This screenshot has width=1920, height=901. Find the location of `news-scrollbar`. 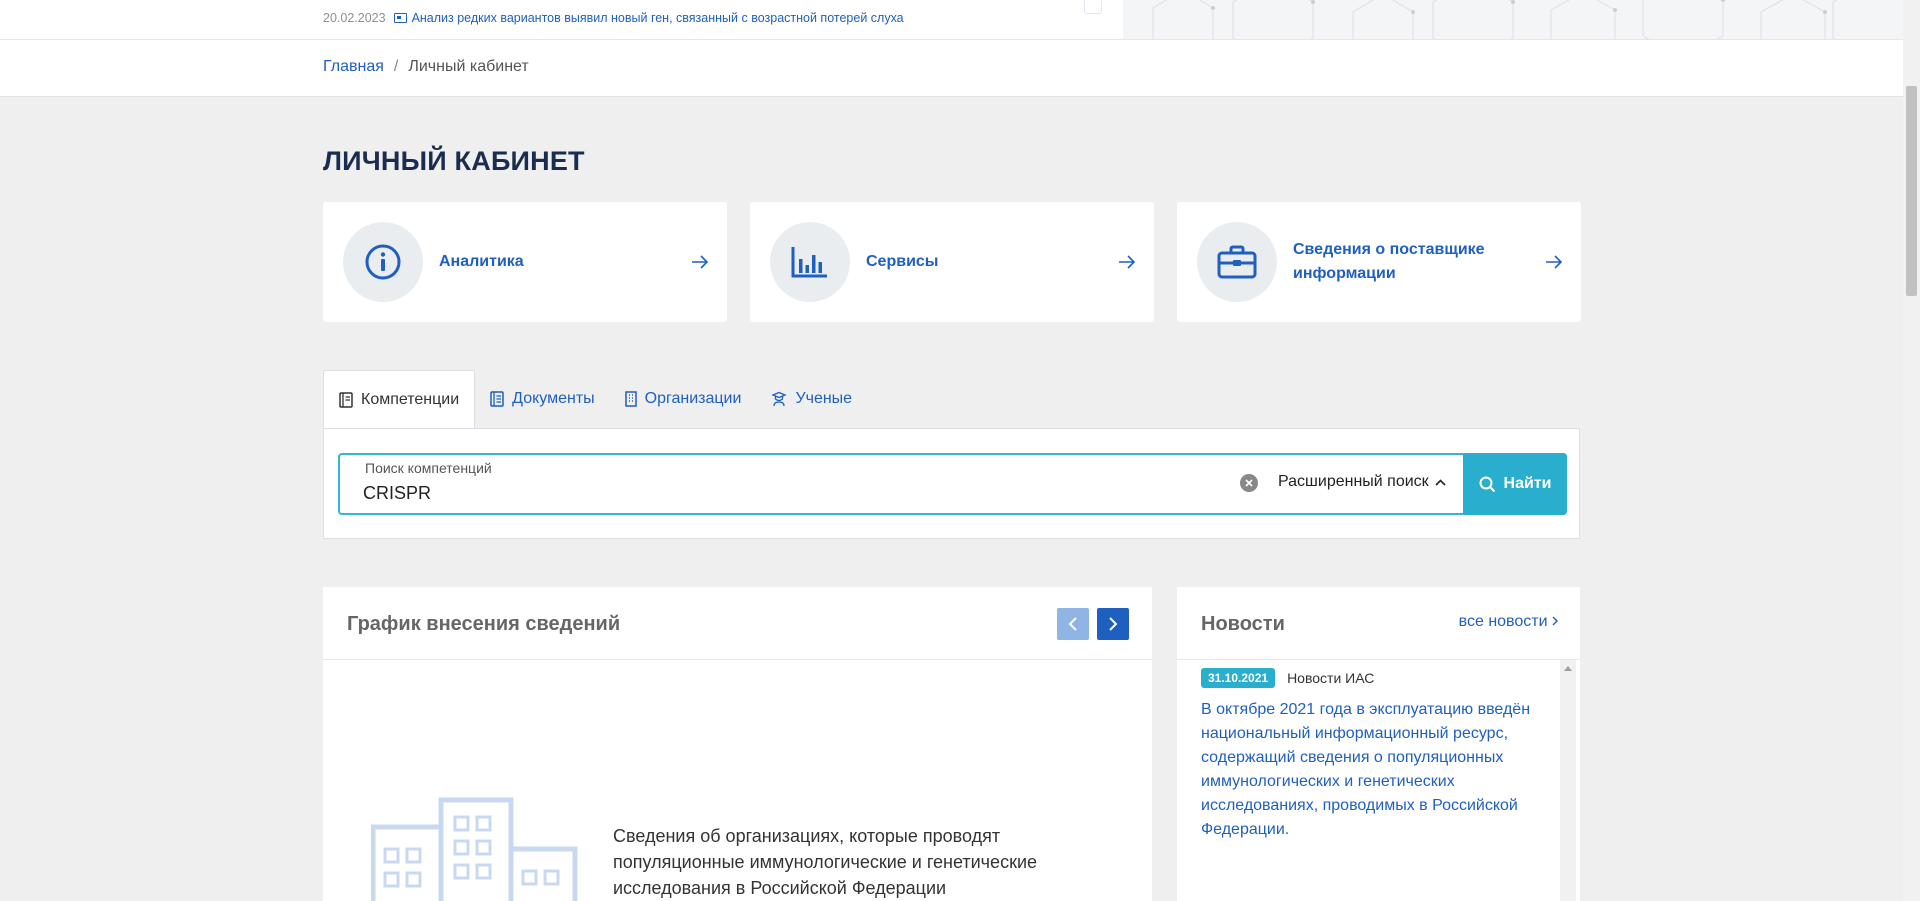

news-scrollbar is located at coordinates (1568, 780).